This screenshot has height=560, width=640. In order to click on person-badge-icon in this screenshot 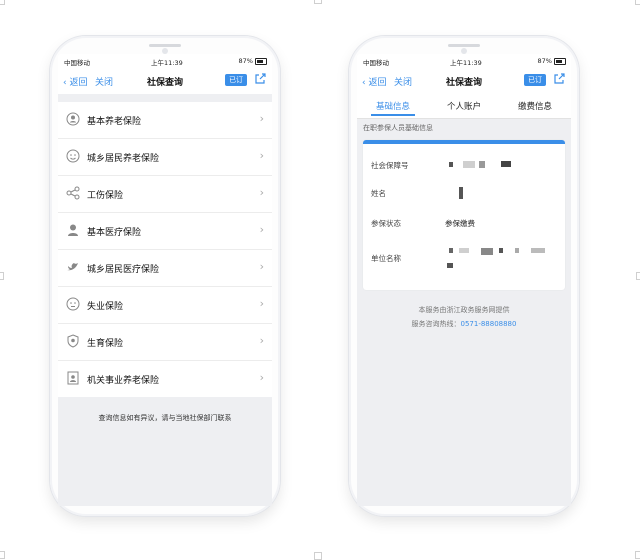, I will do `click(73, 119)`.